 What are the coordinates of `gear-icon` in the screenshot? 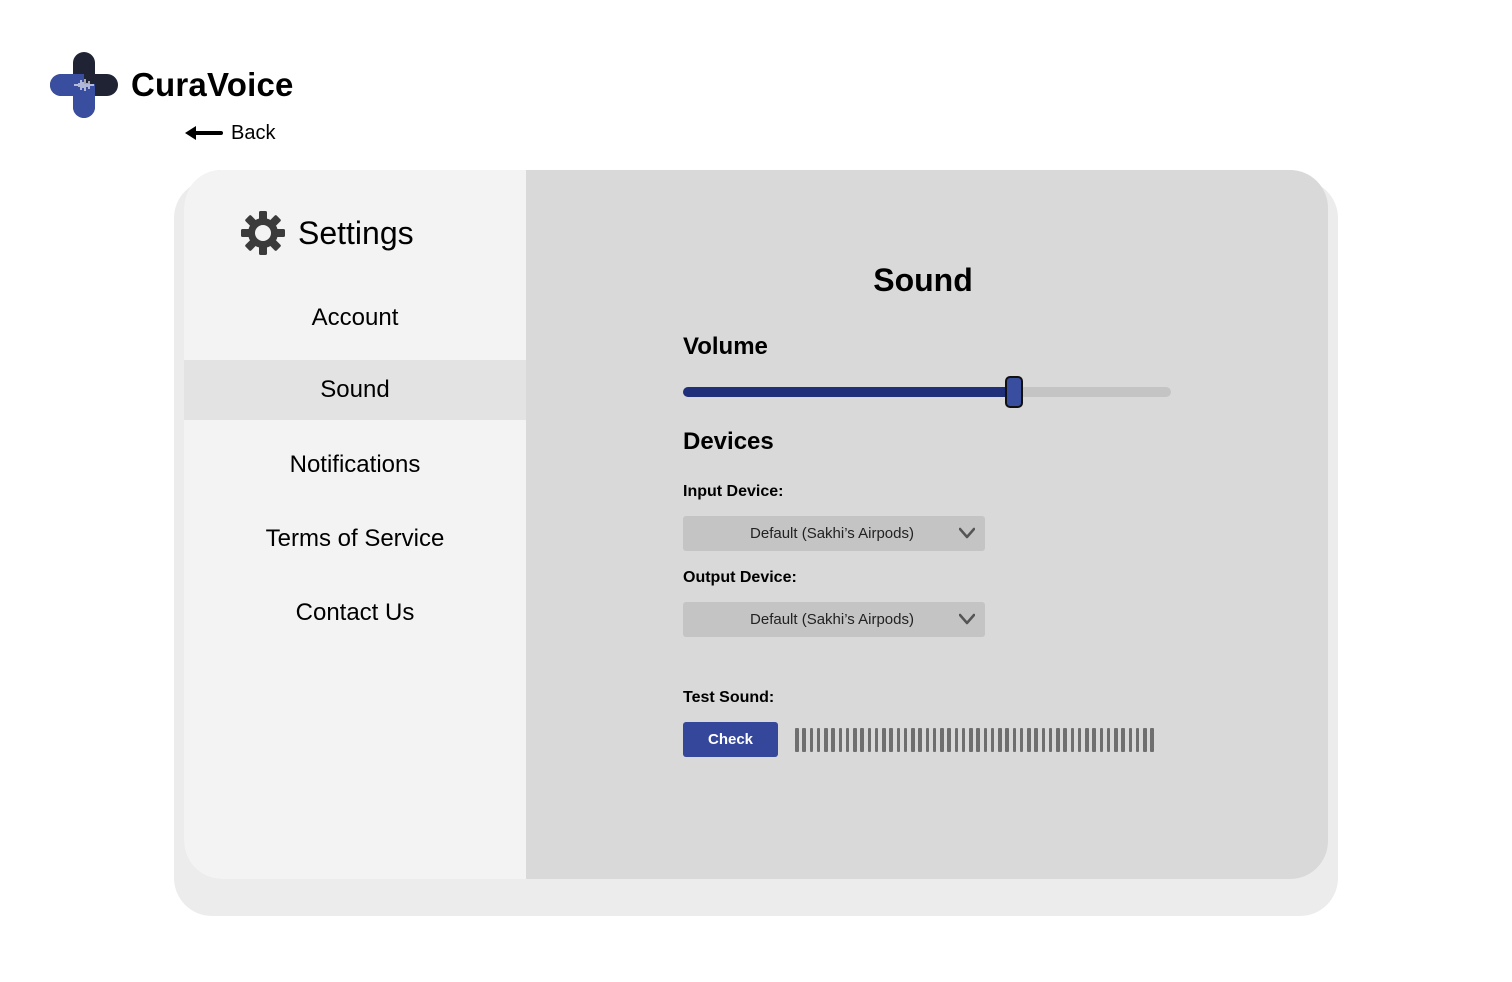 It's located at (263, 233).